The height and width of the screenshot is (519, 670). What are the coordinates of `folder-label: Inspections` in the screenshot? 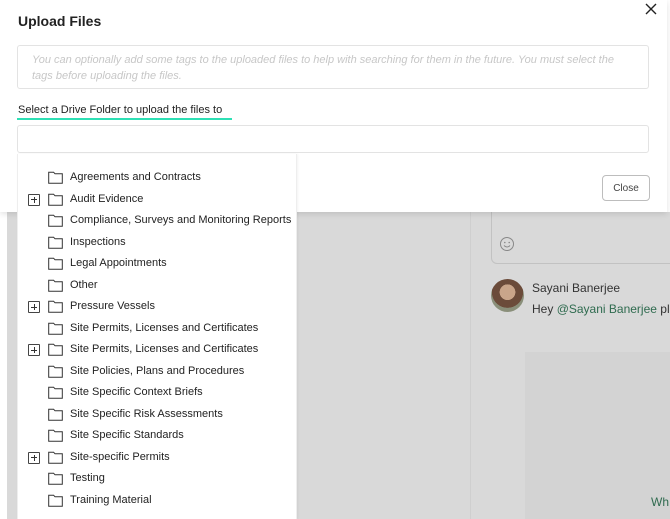 It's located at (98, 241).